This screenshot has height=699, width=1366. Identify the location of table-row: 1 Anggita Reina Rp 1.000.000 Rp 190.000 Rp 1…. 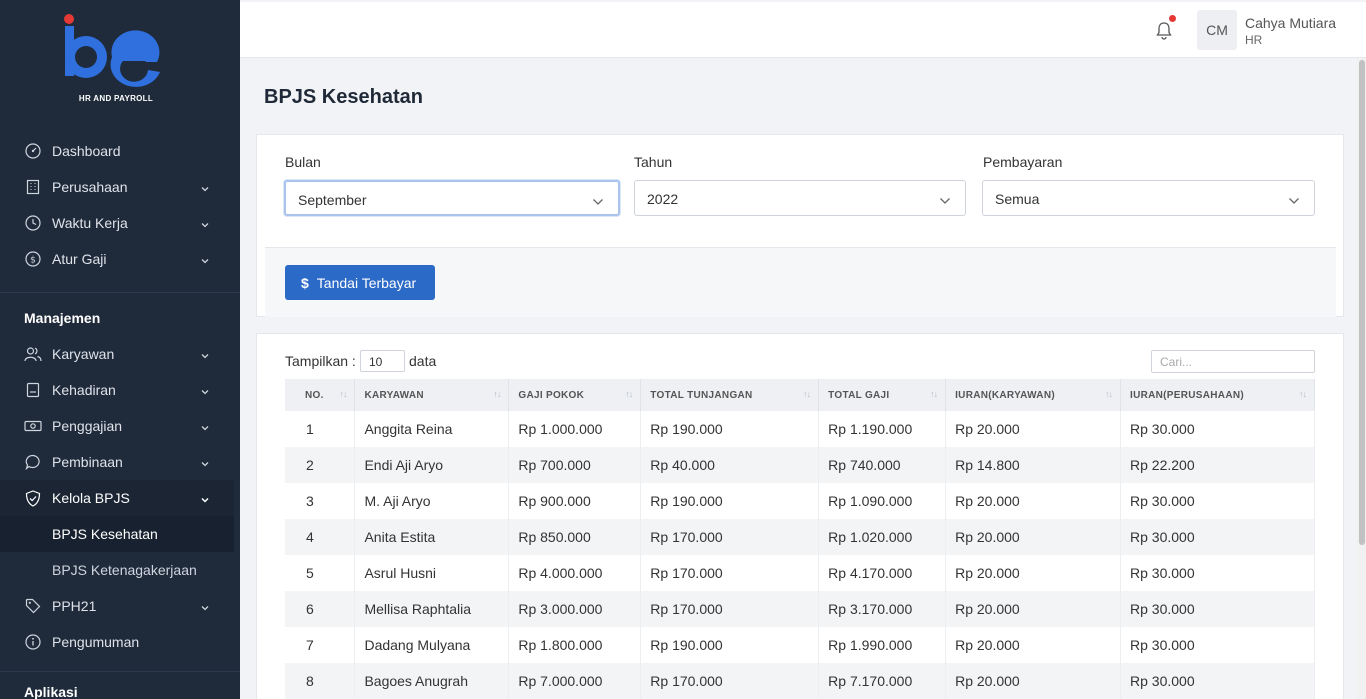
(800, 429).